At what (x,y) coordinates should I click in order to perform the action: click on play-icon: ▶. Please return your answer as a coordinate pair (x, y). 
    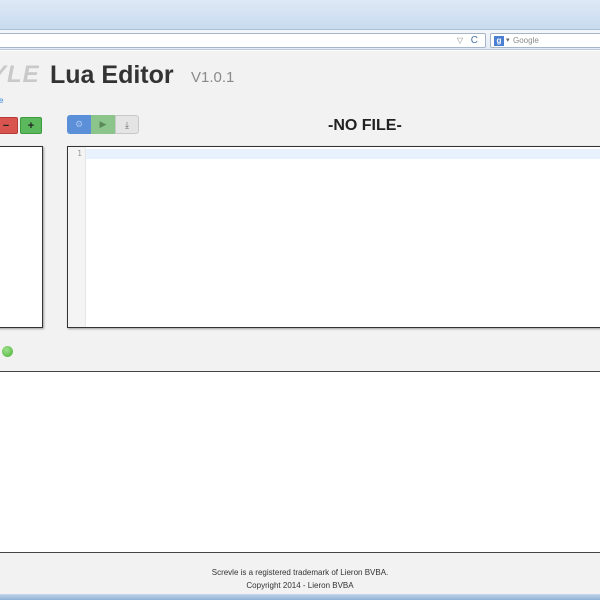
    Looking at the image, I should click on (103, 124).